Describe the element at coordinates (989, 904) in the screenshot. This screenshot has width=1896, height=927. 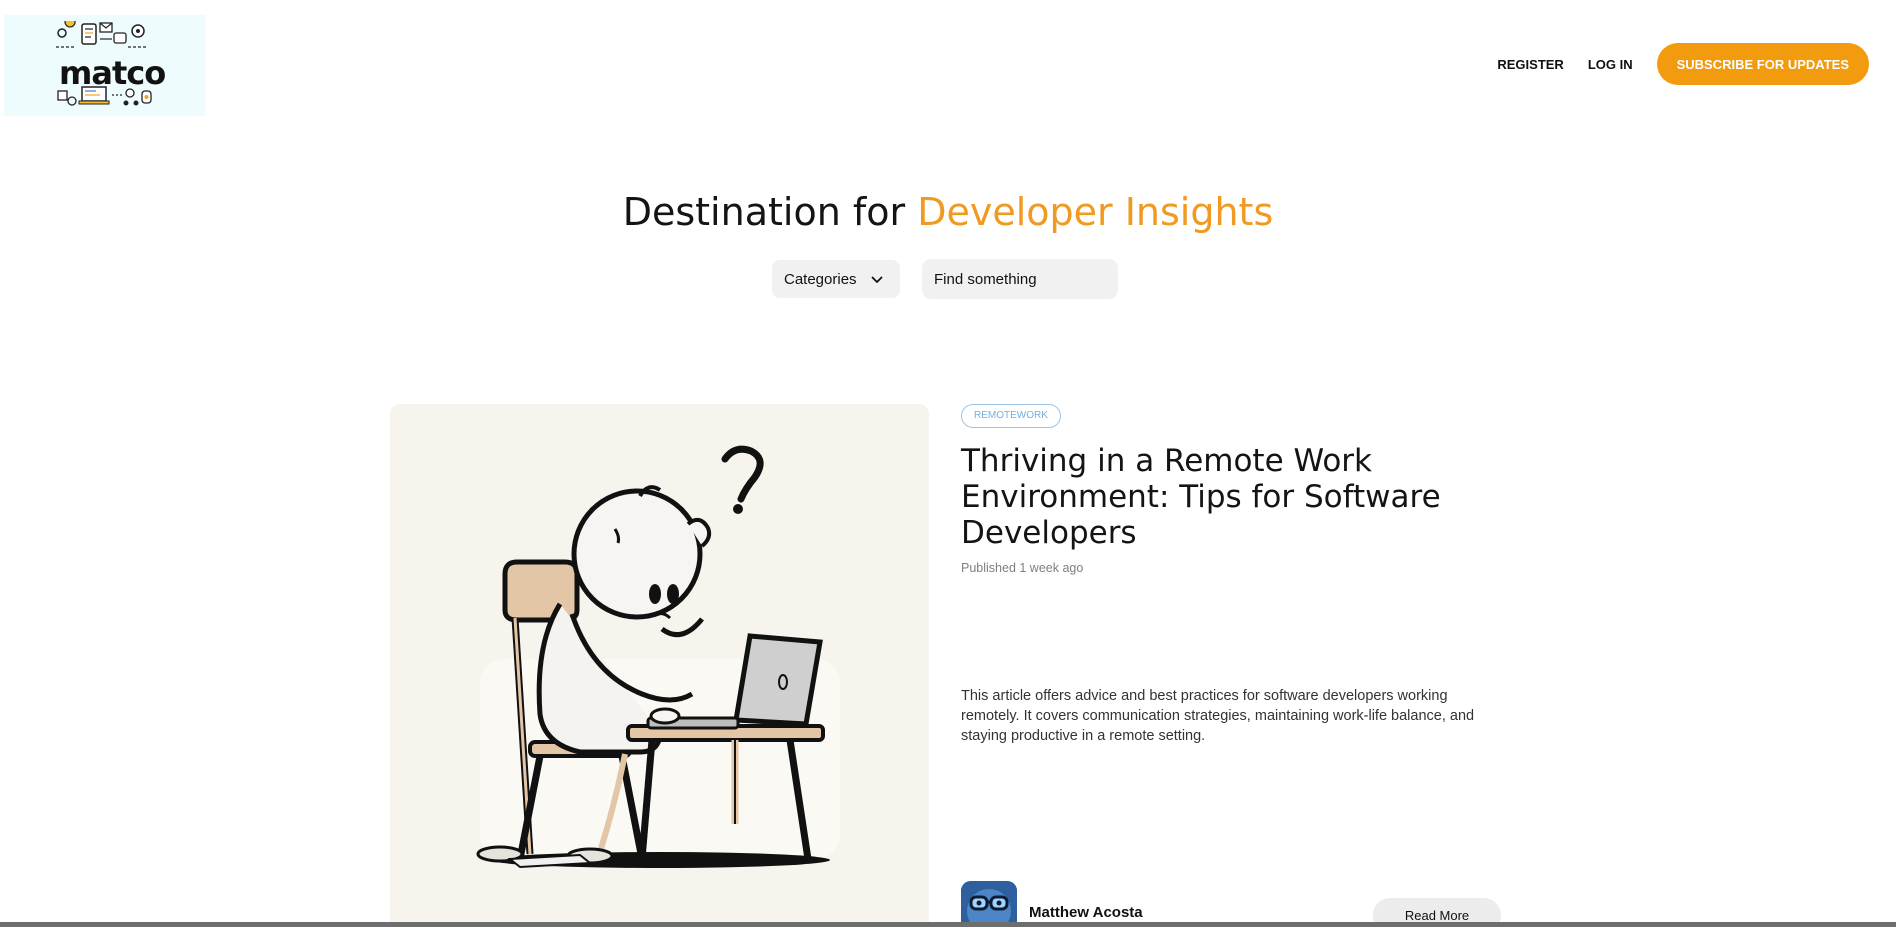
I see `author-avatar` at that location.